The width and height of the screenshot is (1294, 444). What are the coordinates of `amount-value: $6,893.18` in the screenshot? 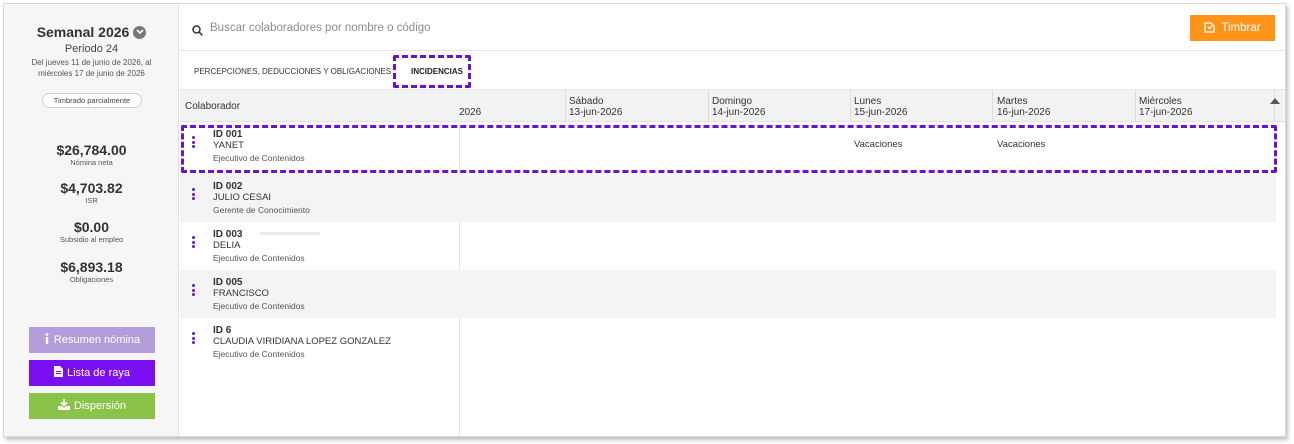 It's located at (91, 267).